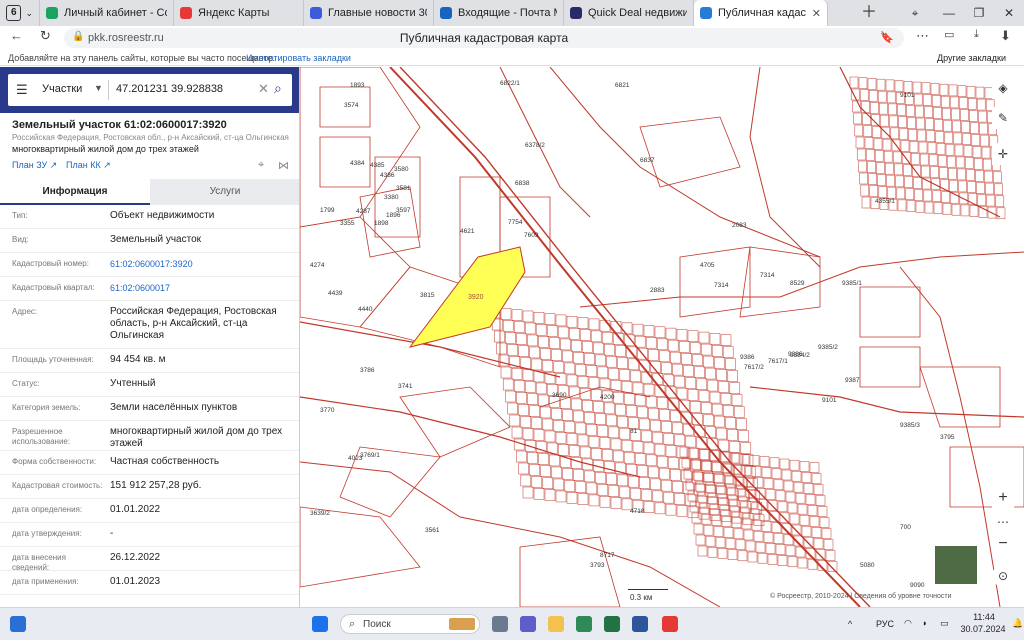 This screenshot has width=1024, height=640. Describe the element at coordinates (45, 36) in the screenshot. I see `refresh-icon: ↻` at that location.